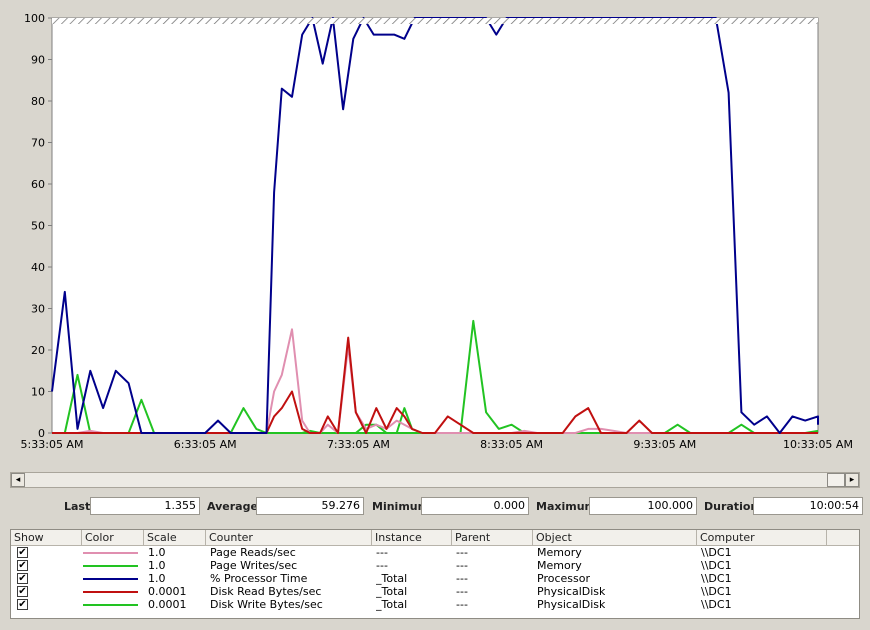 The image size is (870, 630). I want to click on y-tick-label: 90, so click(38, 60).